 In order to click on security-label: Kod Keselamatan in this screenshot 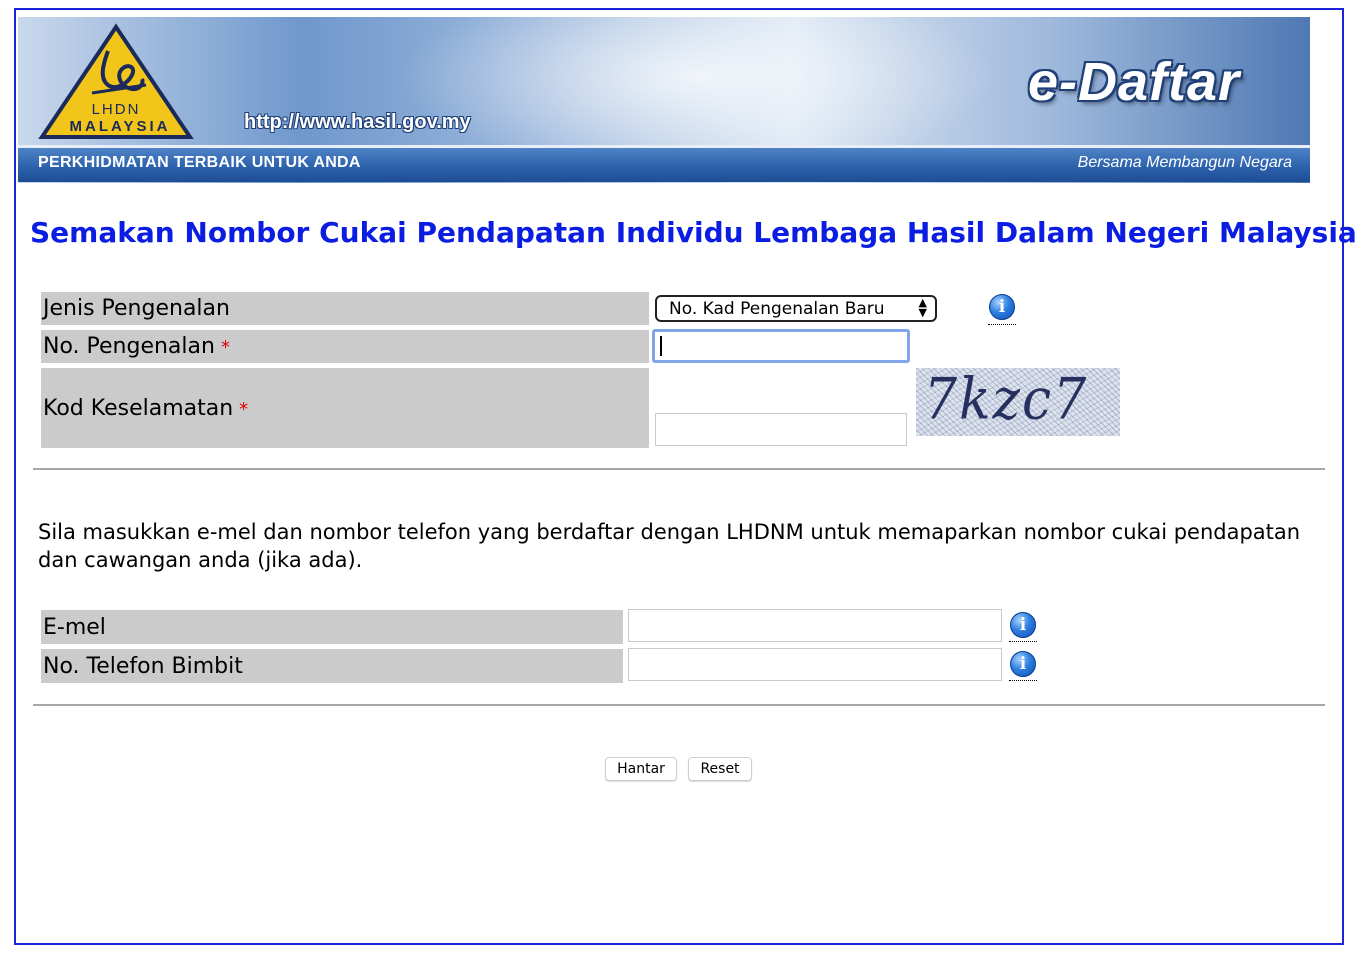, I will do `click(138, 408)`.